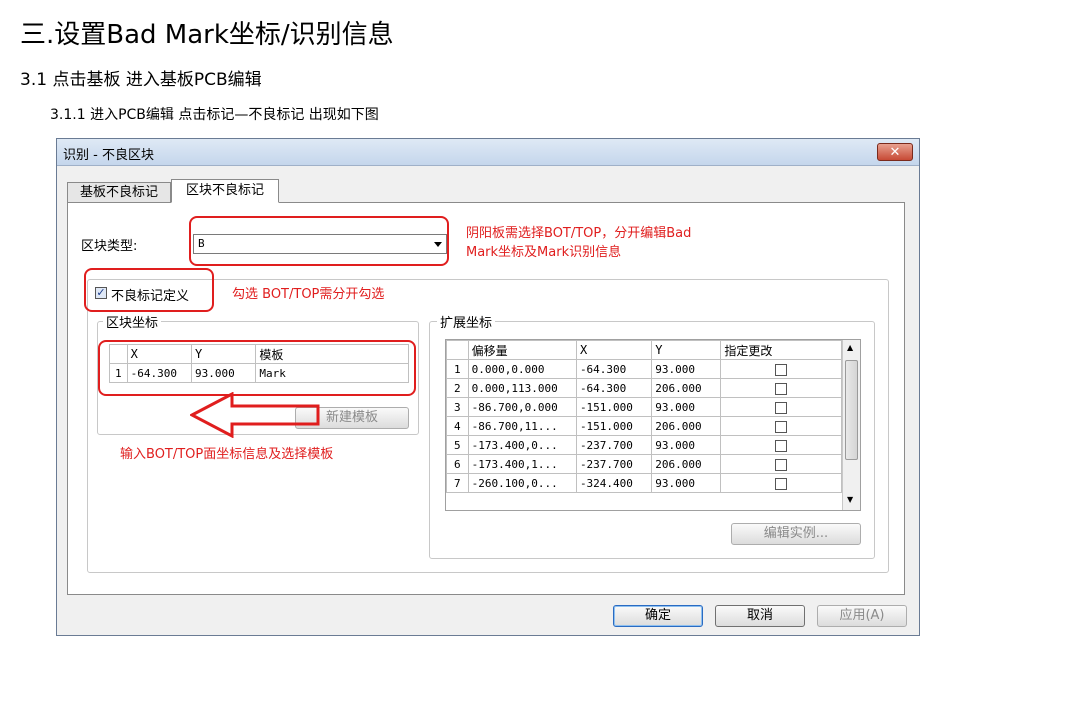 Image resolution: width=1080 pixels, height=718 pixels. What do you see at coordinates (457, 369) in the screenshot?
I see `row-number: 1` at bounding box center [457, 369].